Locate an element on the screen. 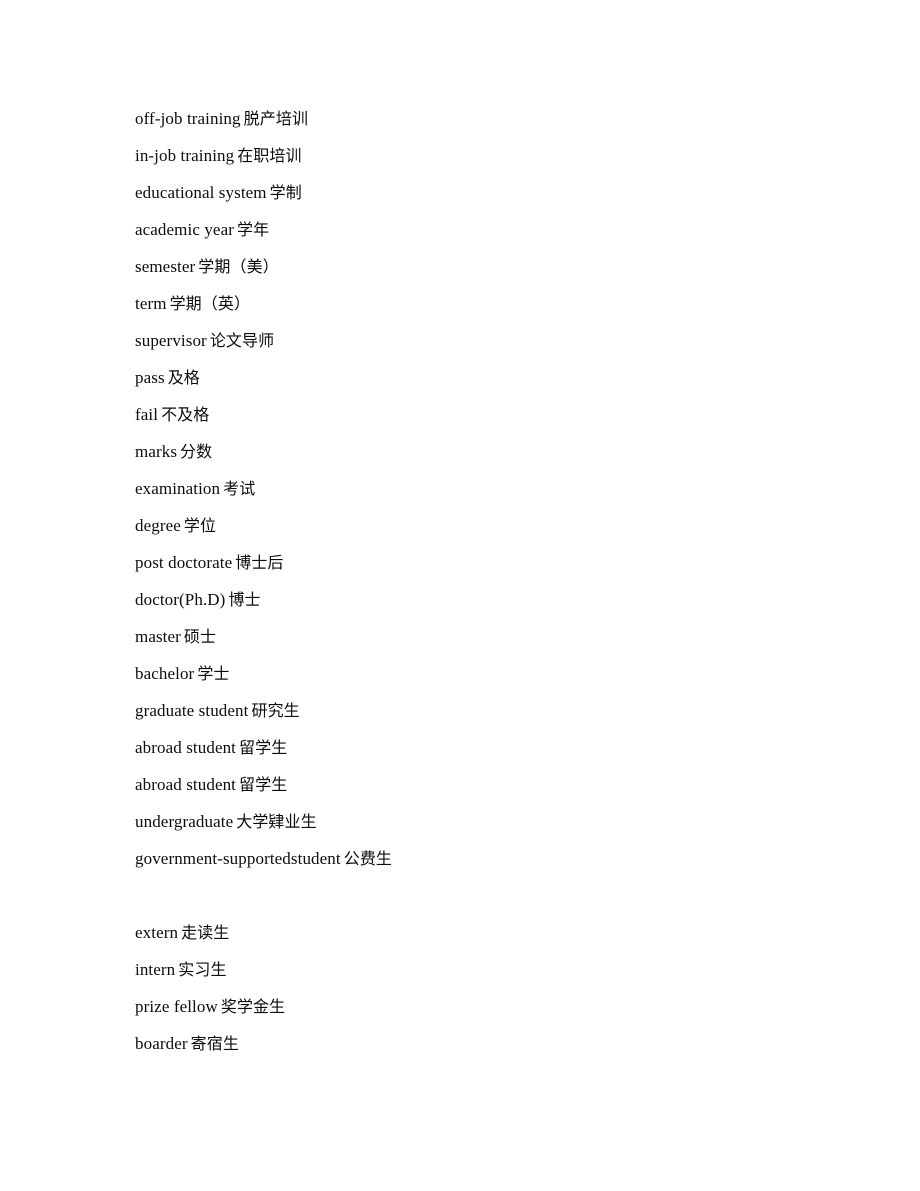  entry-gloss: 寄宿生 is located at coordinates (214, 1043).